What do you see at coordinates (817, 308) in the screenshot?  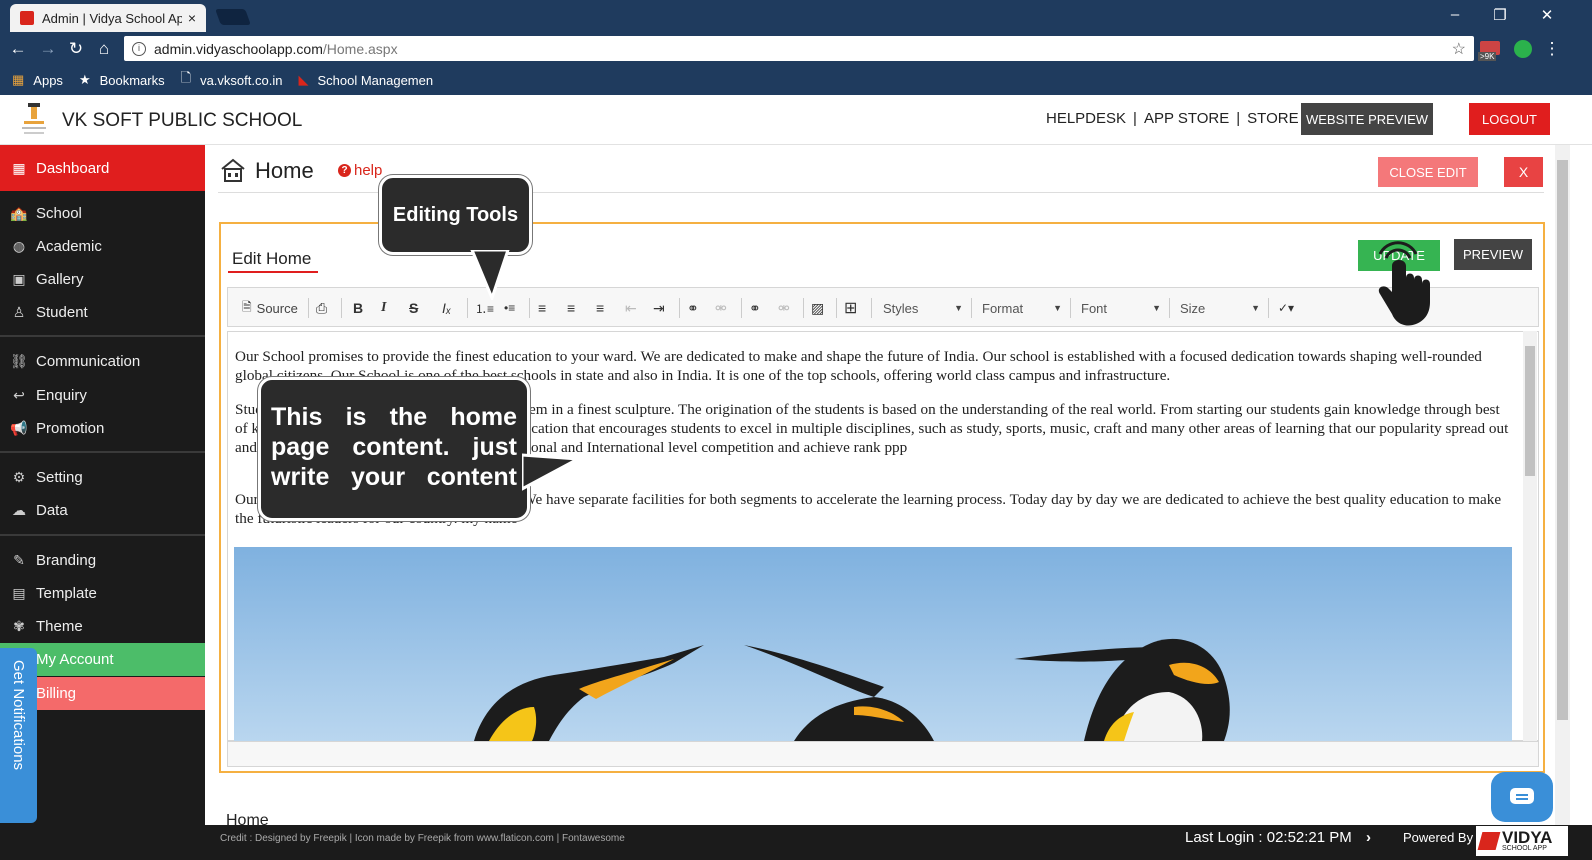 I see `insert-image-icon: ▨` at bounding box center [817, 308].